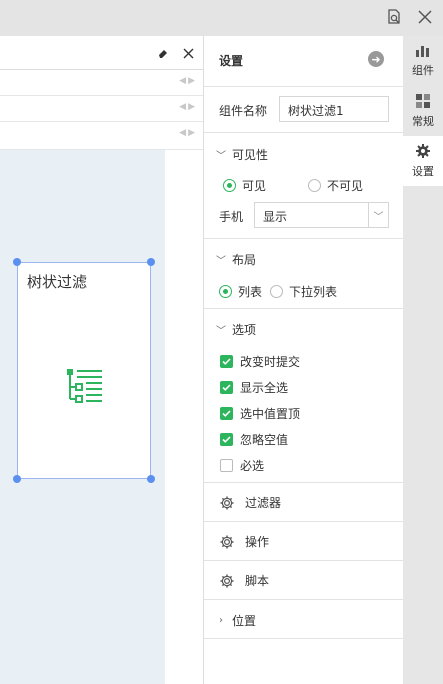 This screenshot has height=684, width=443. What do you see at coordinates (423, 171) in the screenshot?
I see `tab-label: 设置` at bounding box center [423, 171].